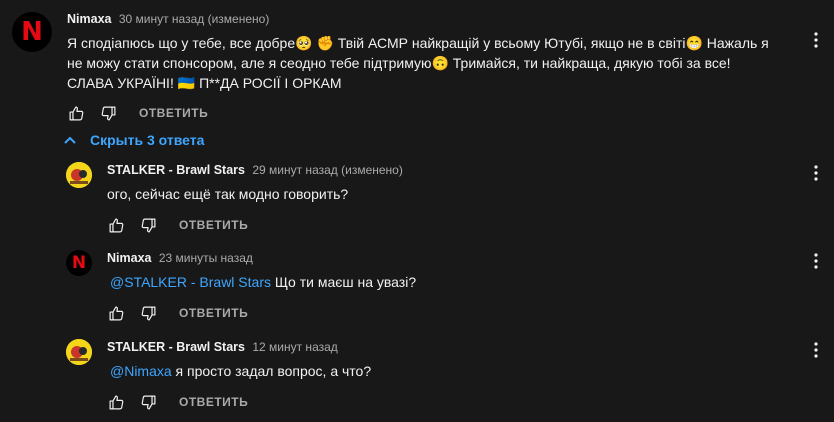 This screenshot has height=422, width=834. I want to click on comment-timestamp: 12 минут назад, so click(294, 347).